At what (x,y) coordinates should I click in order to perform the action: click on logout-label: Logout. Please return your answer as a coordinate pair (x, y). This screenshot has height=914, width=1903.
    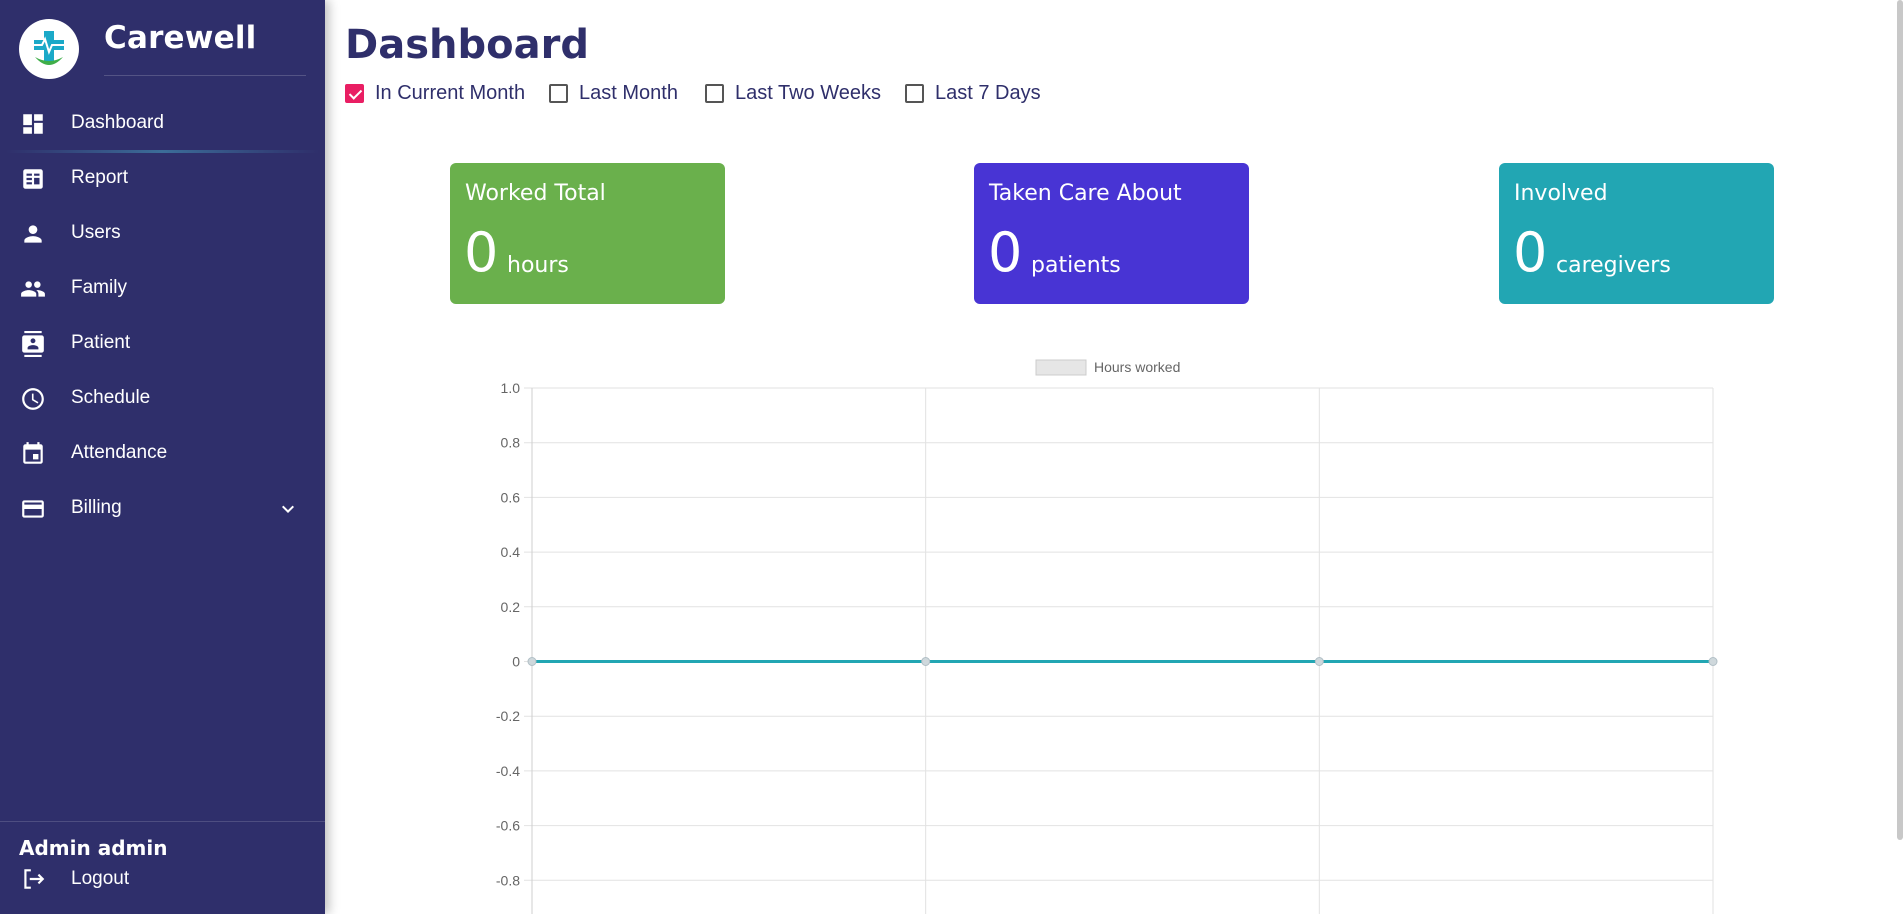
    Looking at the image, I should click on (100, 878).